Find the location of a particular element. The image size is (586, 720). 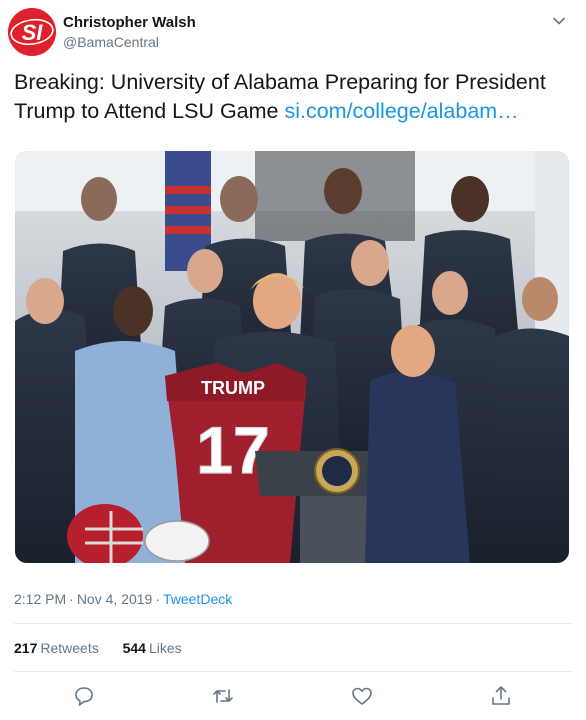

tweet-stats: 217 Retweets 544 Likes is located at coordinates (108, 648).